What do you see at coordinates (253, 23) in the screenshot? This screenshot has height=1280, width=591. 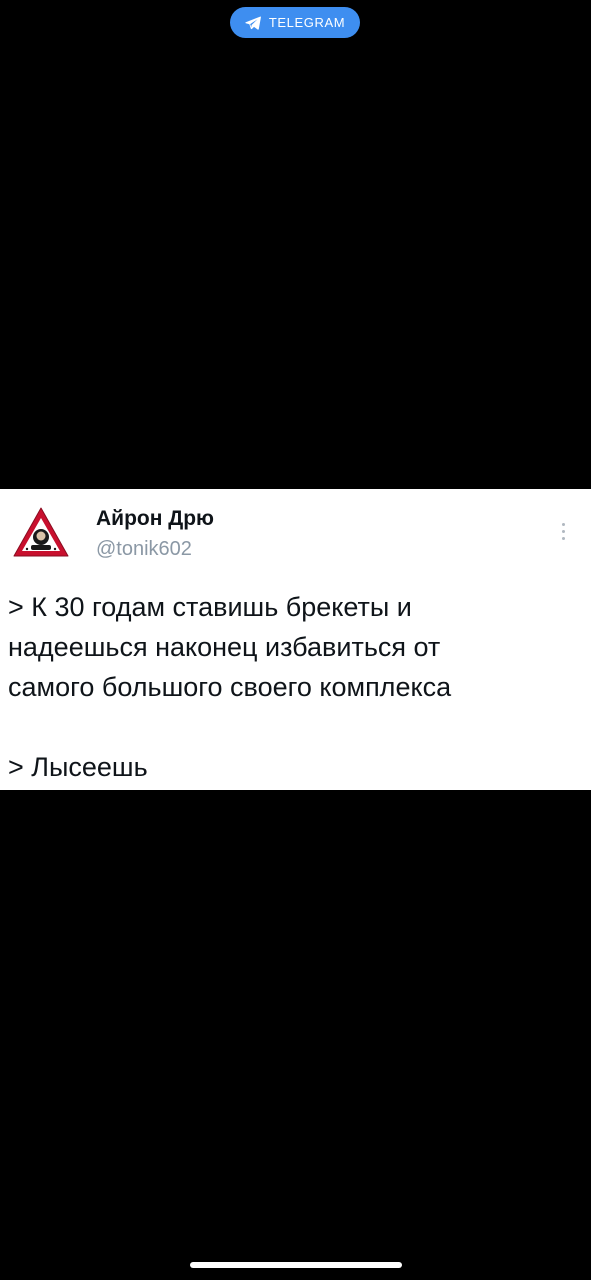 I see `paper-plane-icon` at bounding box center [253, 23].